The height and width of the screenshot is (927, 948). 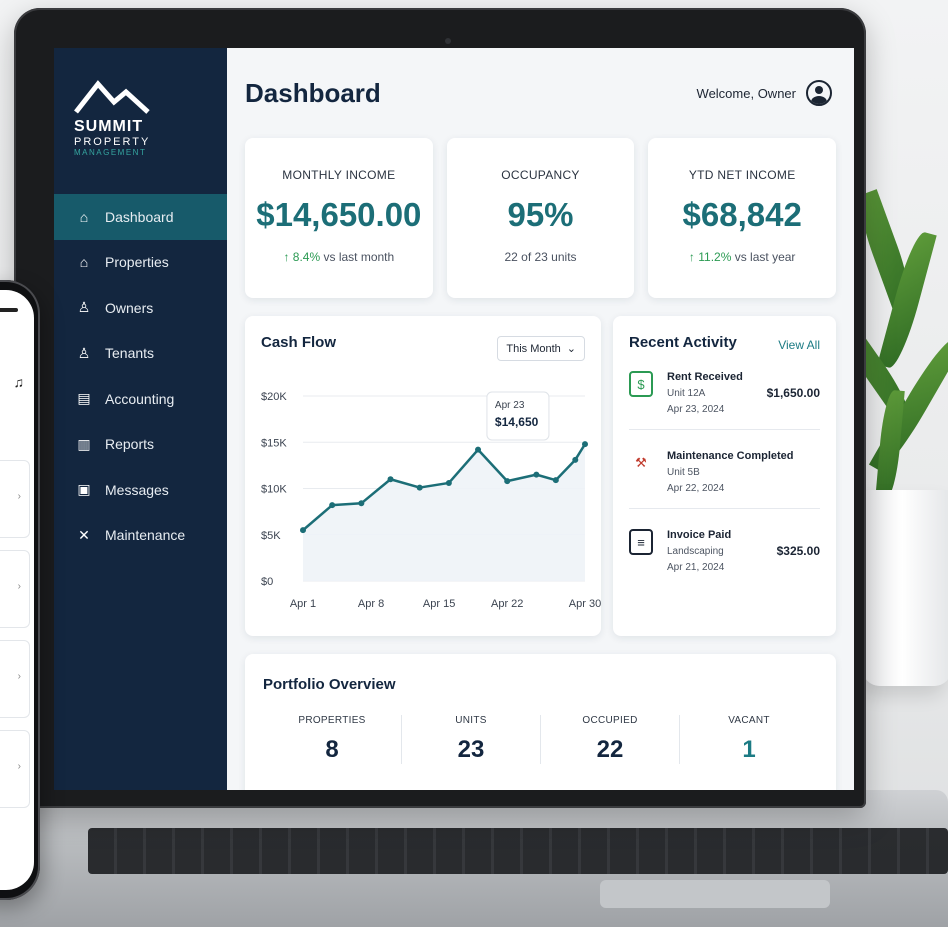 What do you see at coordinates (339, 214) in the screenshot?
I see `stat-value: $14,650.00` at bounding box center [339, 214].